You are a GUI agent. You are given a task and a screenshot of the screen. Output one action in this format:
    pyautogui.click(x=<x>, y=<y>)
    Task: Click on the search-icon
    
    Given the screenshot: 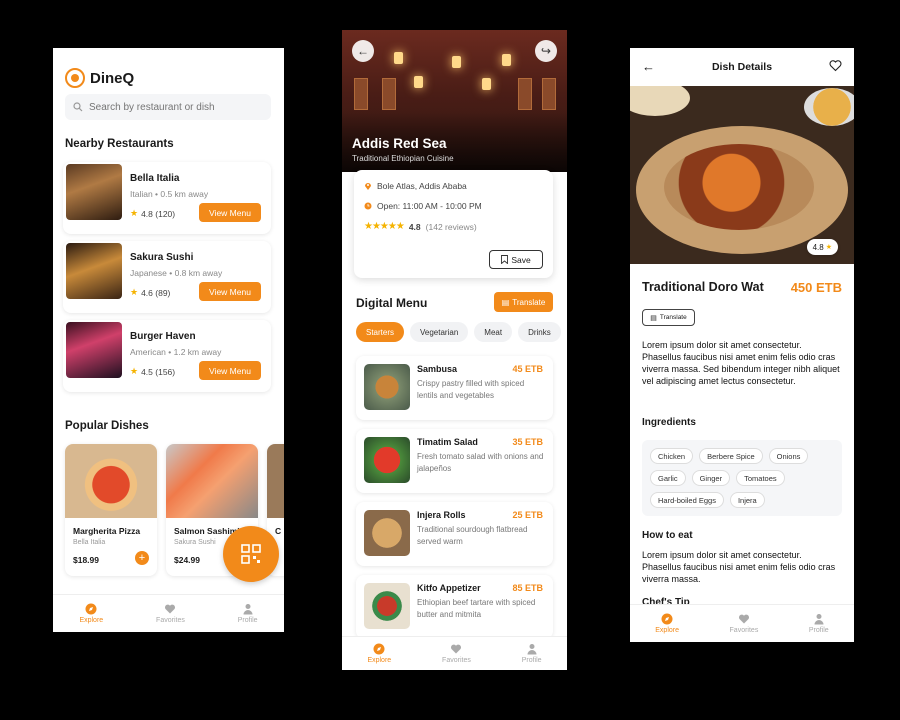 What is the action you would take?
    pyautogui.click(x=78, y=107)
    